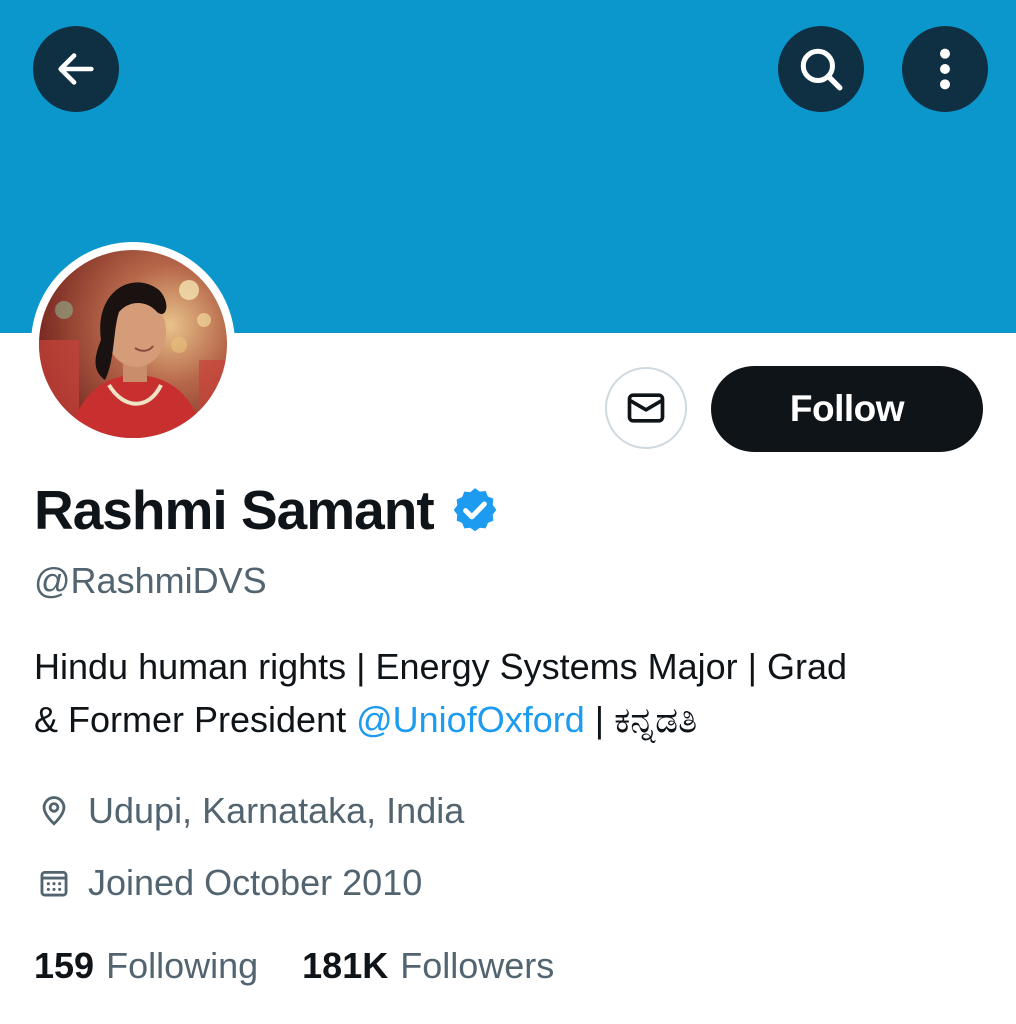 This screenshot has width=1016, height=1024. I want to click on user-handle: @RashmiDVS, so click(150, 580).